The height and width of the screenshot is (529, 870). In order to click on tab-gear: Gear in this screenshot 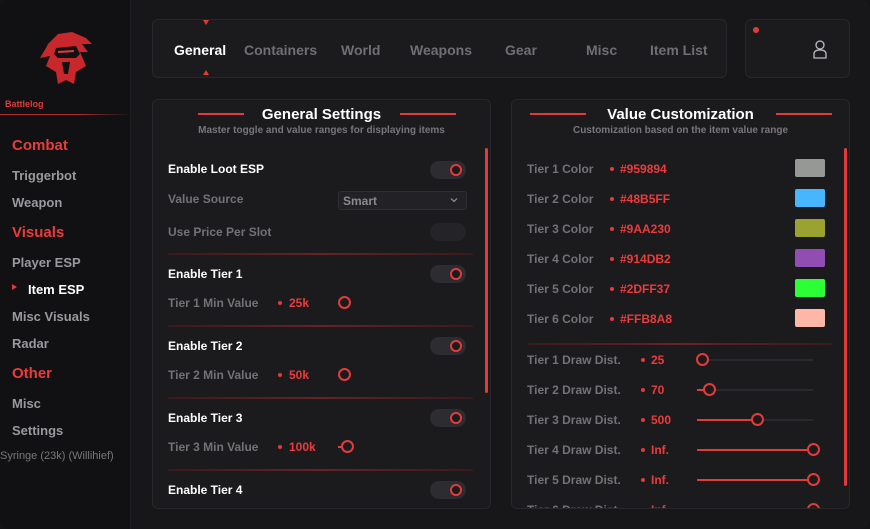, I will do `click(521, 50)`.